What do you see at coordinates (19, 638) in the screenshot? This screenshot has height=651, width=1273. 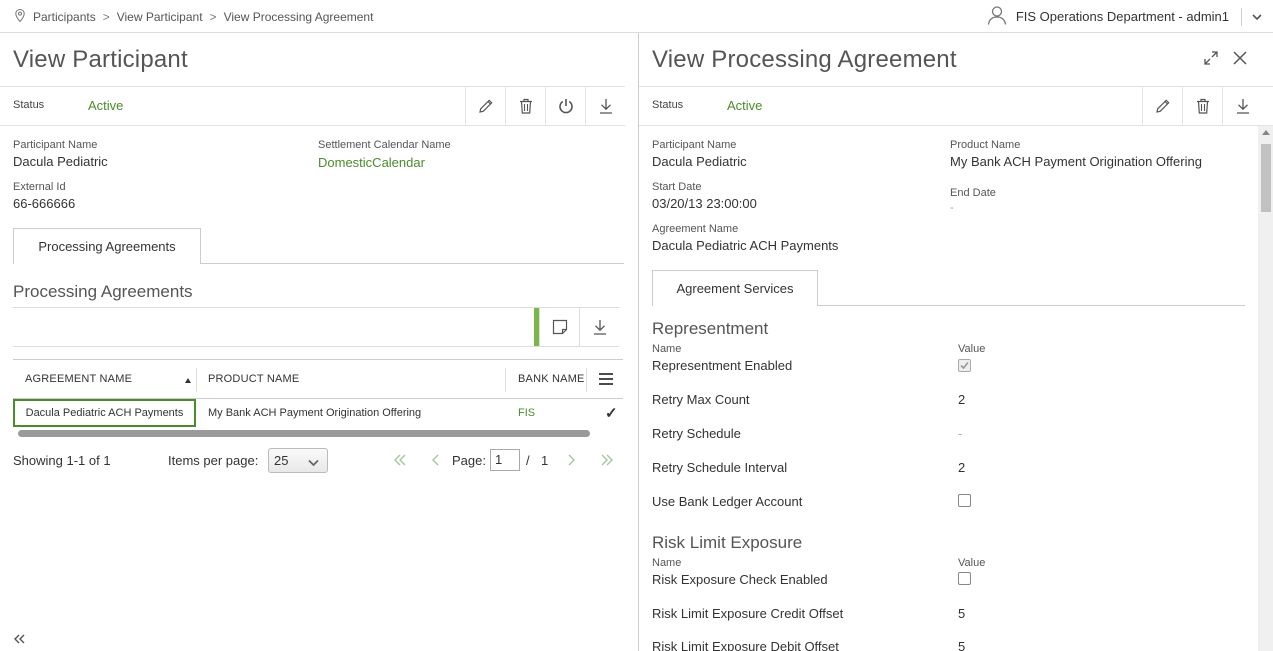 I see `collapse-sidebar-icon` at bounding box center [19, 638].